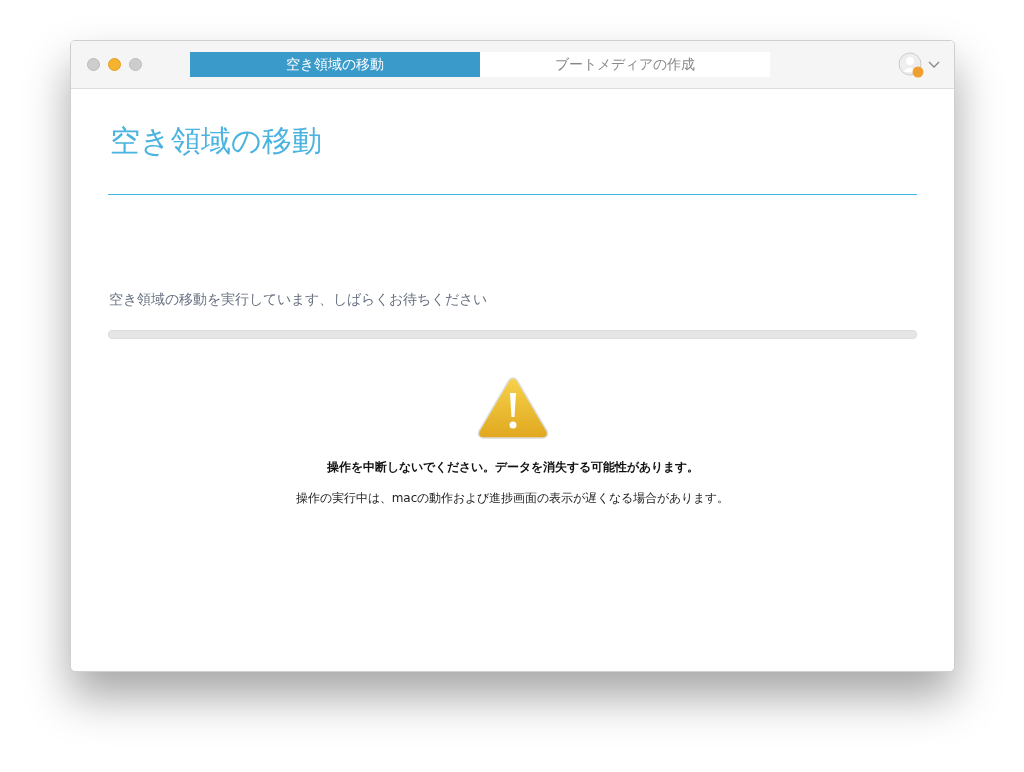 This screenshot has height=772, width=1024. What do you see at coordinates (512, 467) in the screenshot?
I see `warning-title: 操作を中断しないでください。データを消失する可能性があります。` at bounding box center [512, 467].